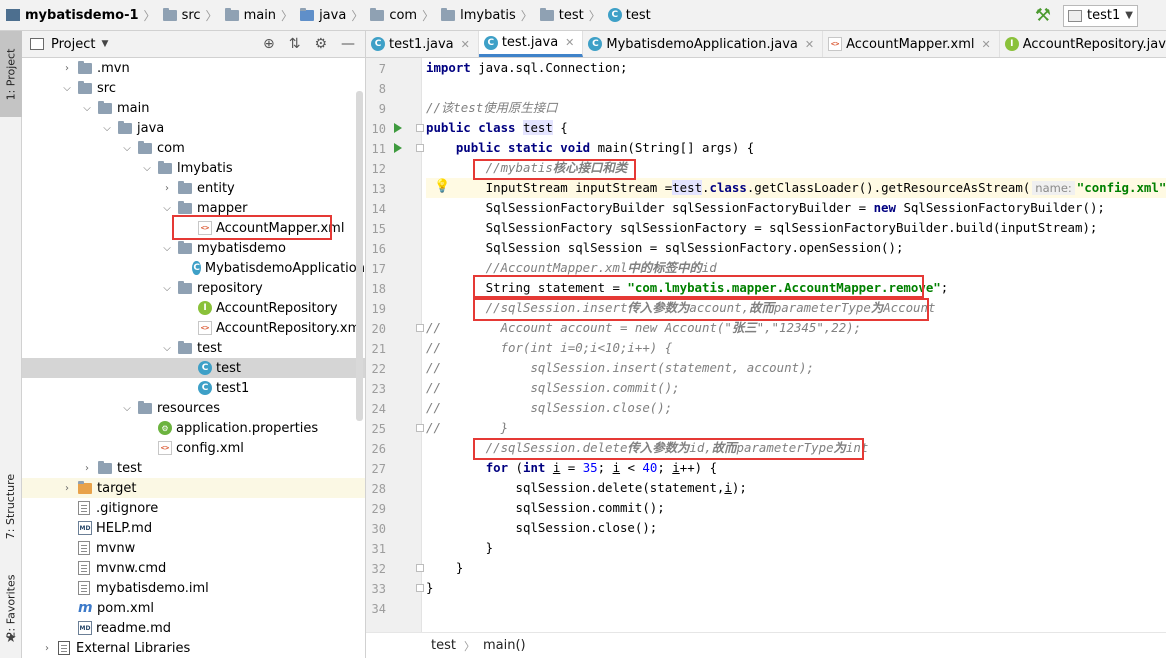 The width and height of the screenshot is (1166, 658). I want to click on package-icon, so click(546, 14).